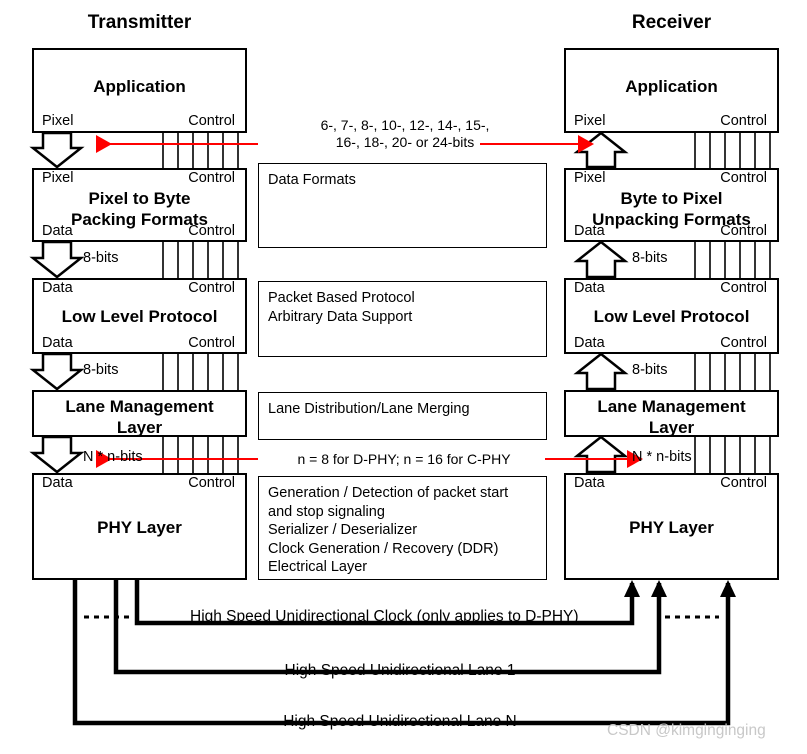 The image size is (807, 754). I want to click on tx-layer-phy: PHY Layer Data Control, so click(139, 526).